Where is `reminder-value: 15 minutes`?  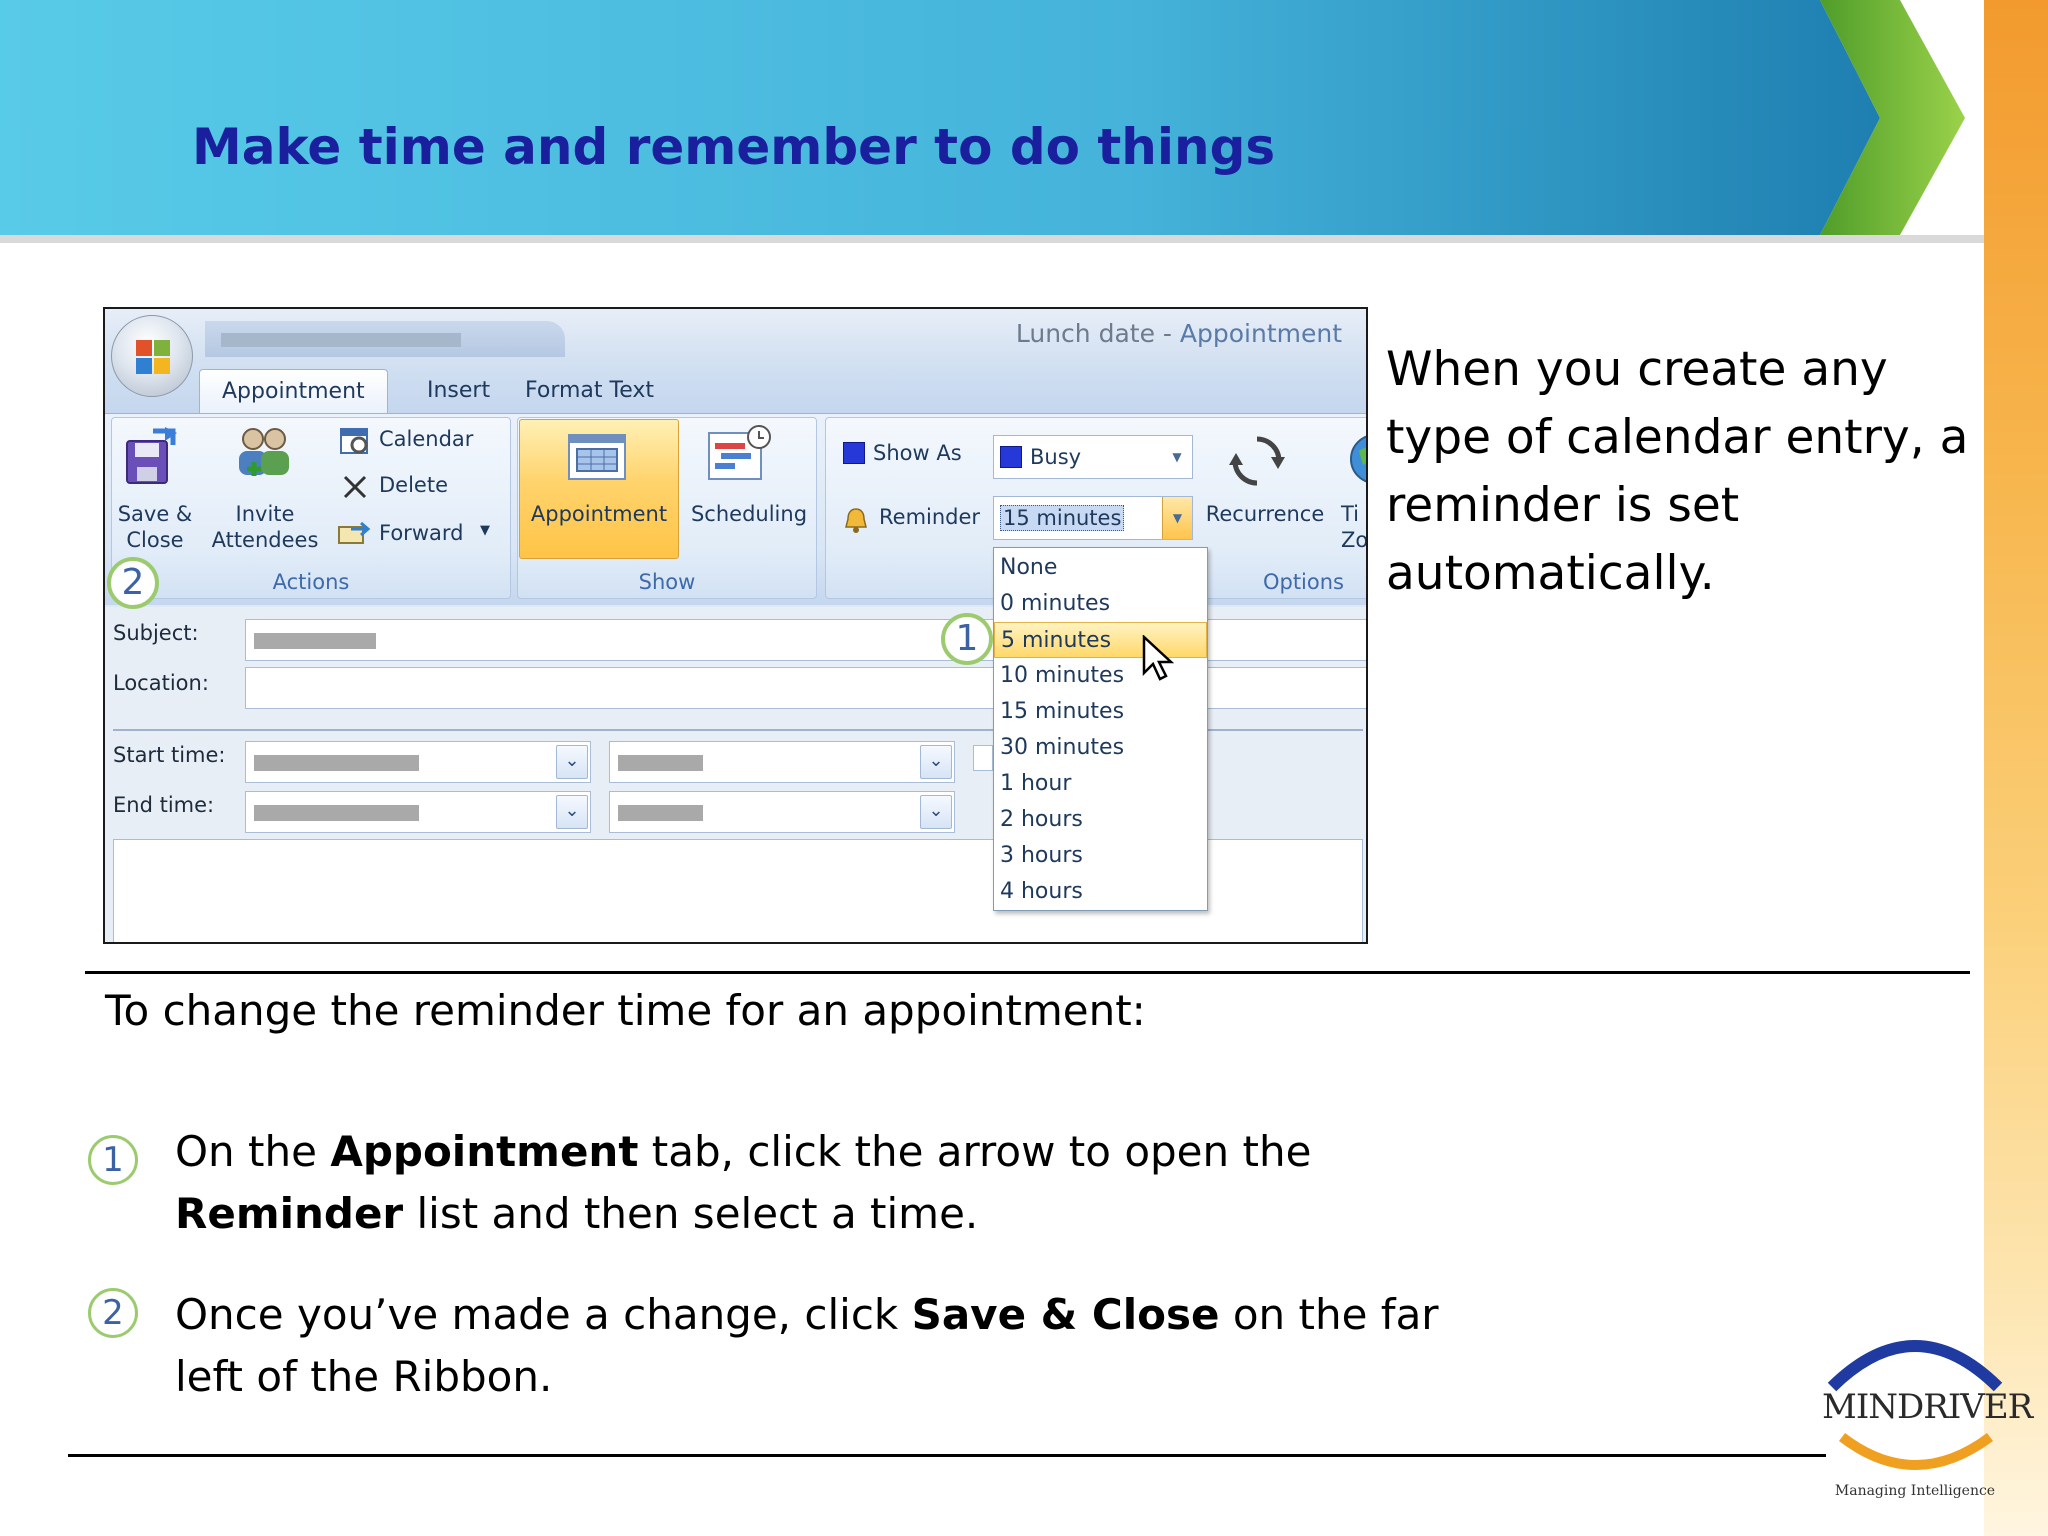
reminder-value: 15 minutes is located at coordinates (1062, 518).